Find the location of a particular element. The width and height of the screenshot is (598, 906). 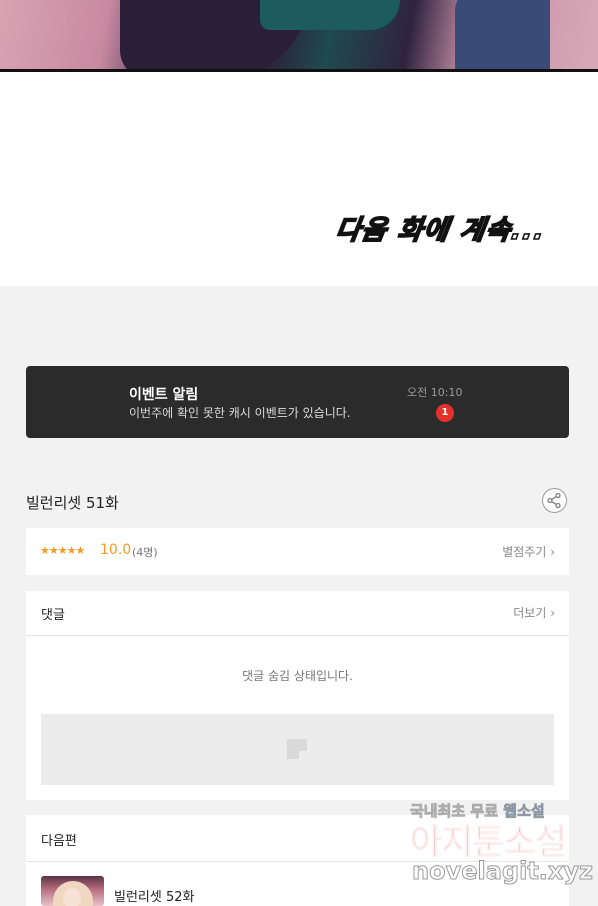

ad-placeholder-icon is located at coordinates (297, 749).